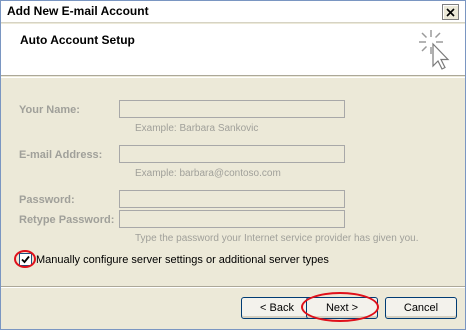 The height and width of the screenshot is (330, 466). What do you see at coordinates (49, 110) in the screenshot?
I see `your-name-label: Your Name:` at bounding box center [49, 110].